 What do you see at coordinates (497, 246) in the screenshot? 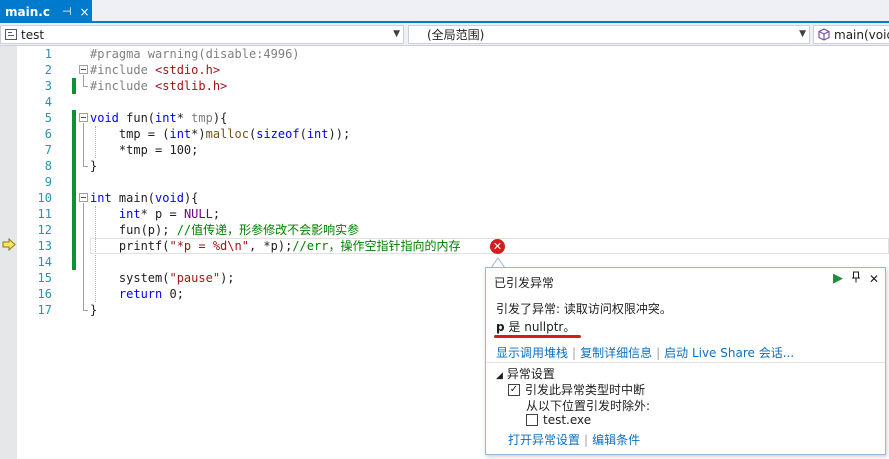
I see `exception-error-icon: ✕` at bounding box center [497, 246].